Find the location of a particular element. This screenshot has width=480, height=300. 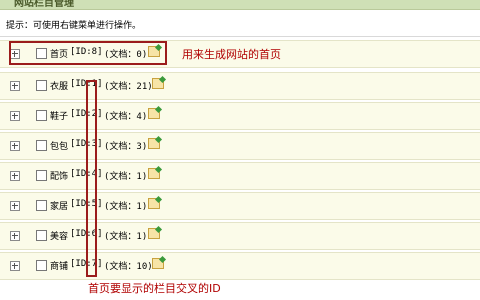

category-name: 家居 is located at coordinates (59, 205).